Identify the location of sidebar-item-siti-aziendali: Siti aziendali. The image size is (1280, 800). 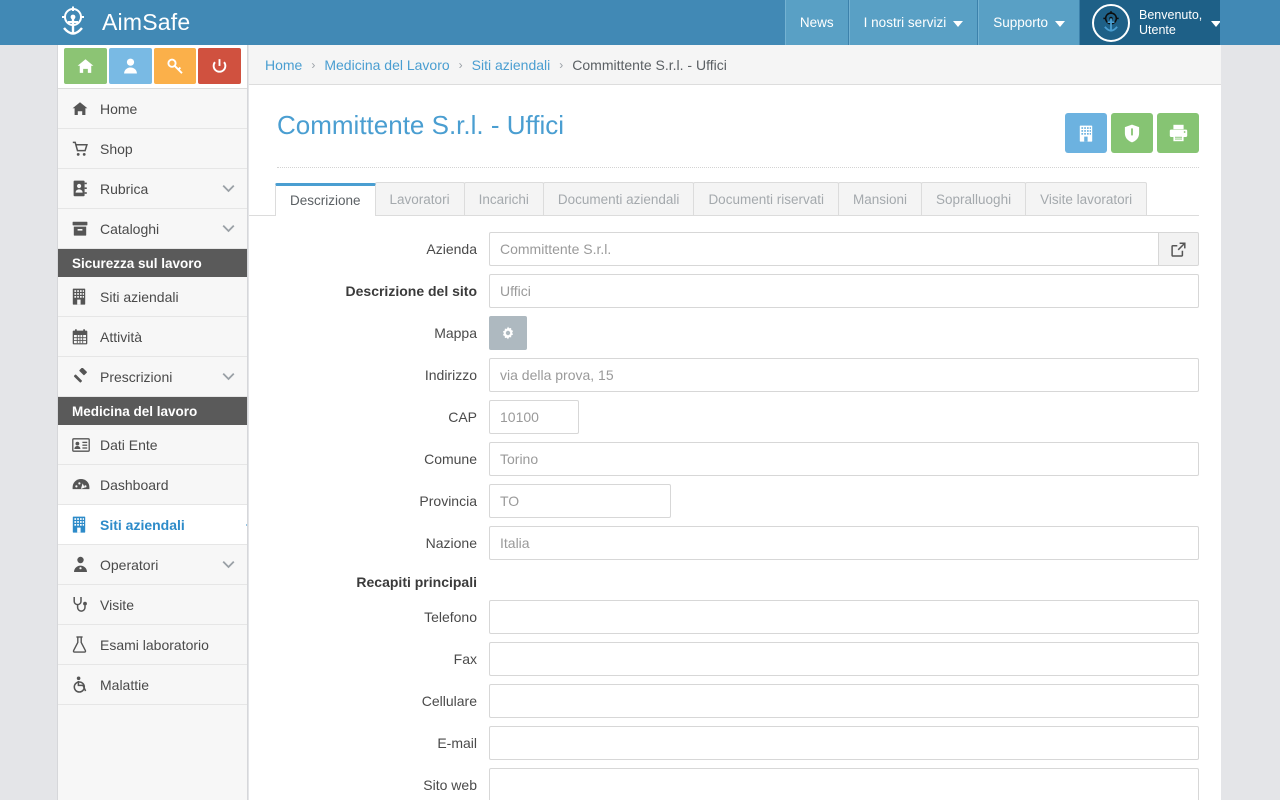
(152, 525).